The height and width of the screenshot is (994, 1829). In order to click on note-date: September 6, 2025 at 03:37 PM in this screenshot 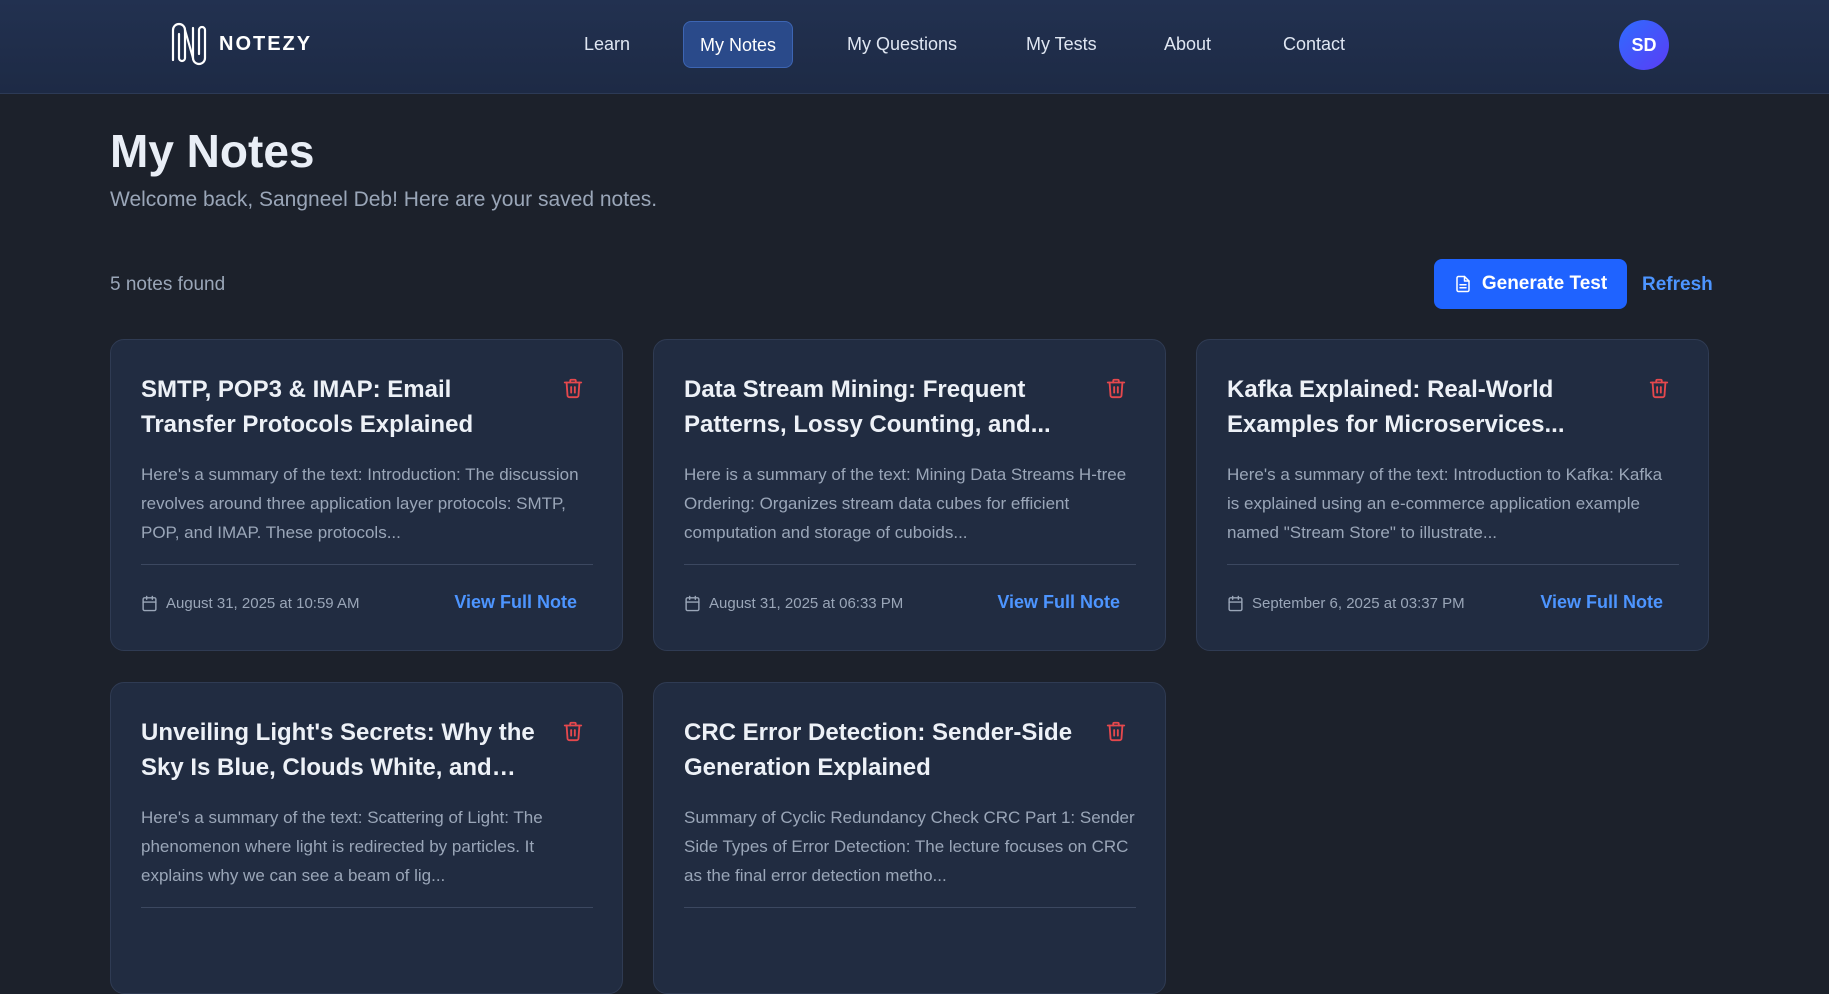, I will do `click(1346, 603)`.